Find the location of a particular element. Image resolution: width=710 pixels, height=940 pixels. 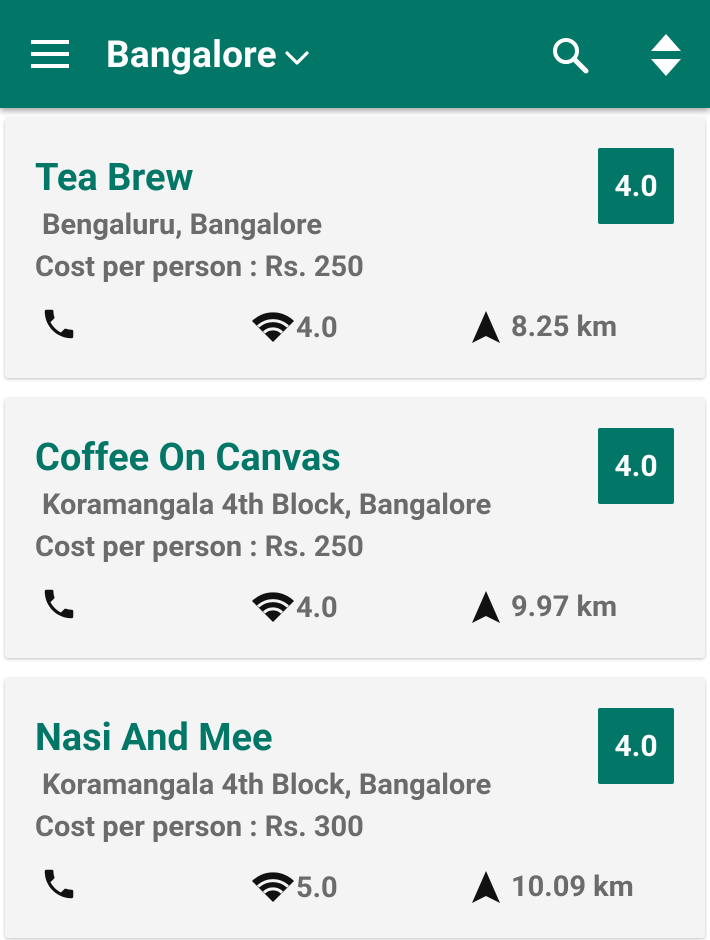

wifi-rating: 5.0 is located at coordinates (295, 888).